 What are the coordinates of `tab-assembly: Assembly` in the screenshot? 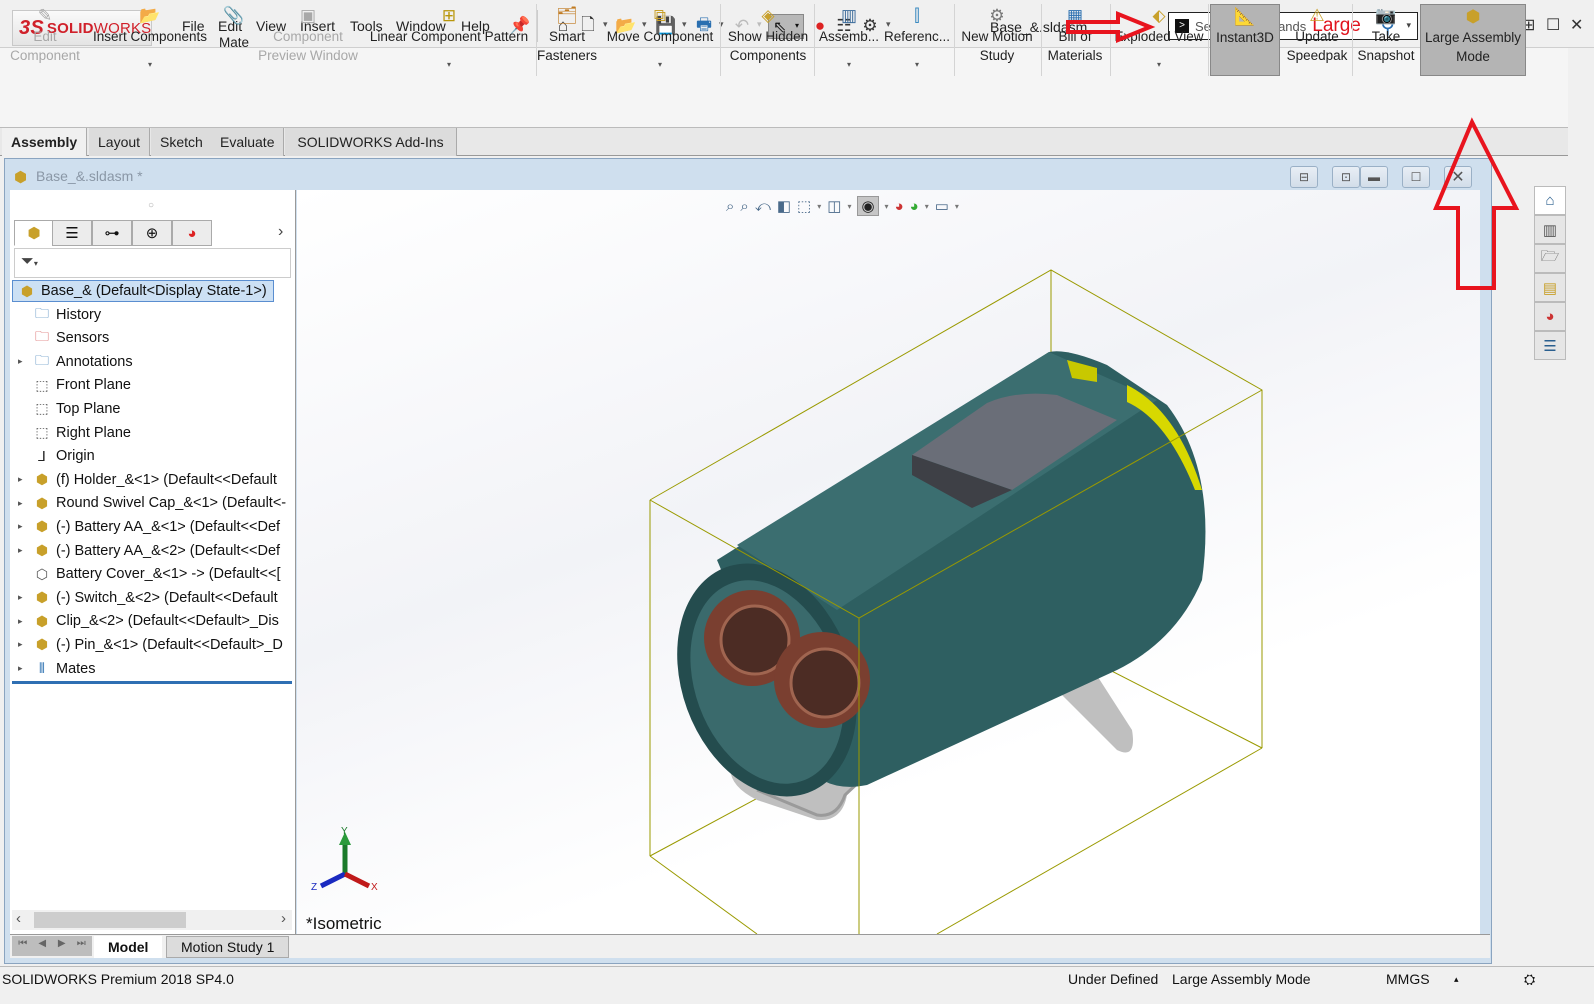 It's located at (45, 142).